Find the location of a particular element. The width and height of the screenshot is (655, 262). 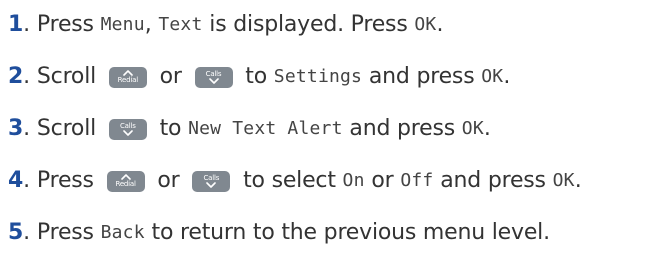

display-text: On is located at coordinates (353, 180).